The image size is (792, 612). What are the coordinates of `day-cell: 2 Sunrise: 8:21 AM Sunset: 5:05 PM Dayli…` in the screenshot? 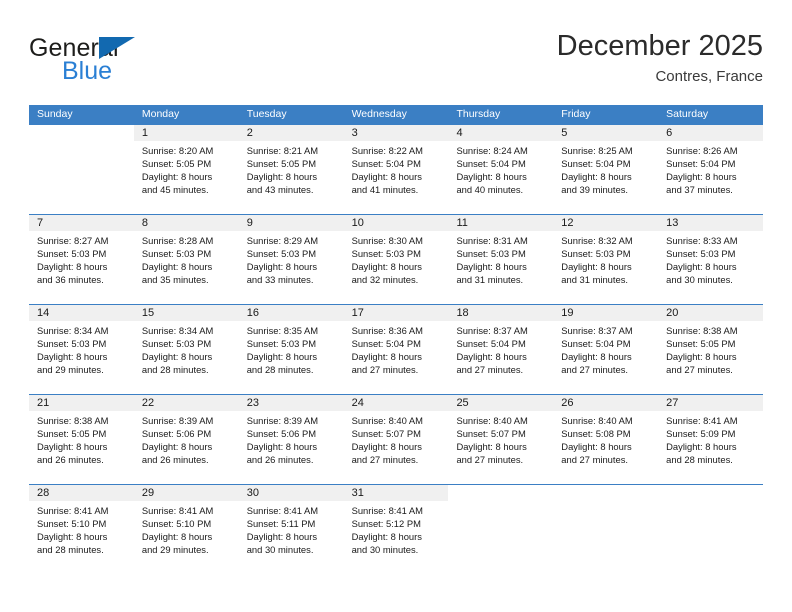 It's located at (291, 169).